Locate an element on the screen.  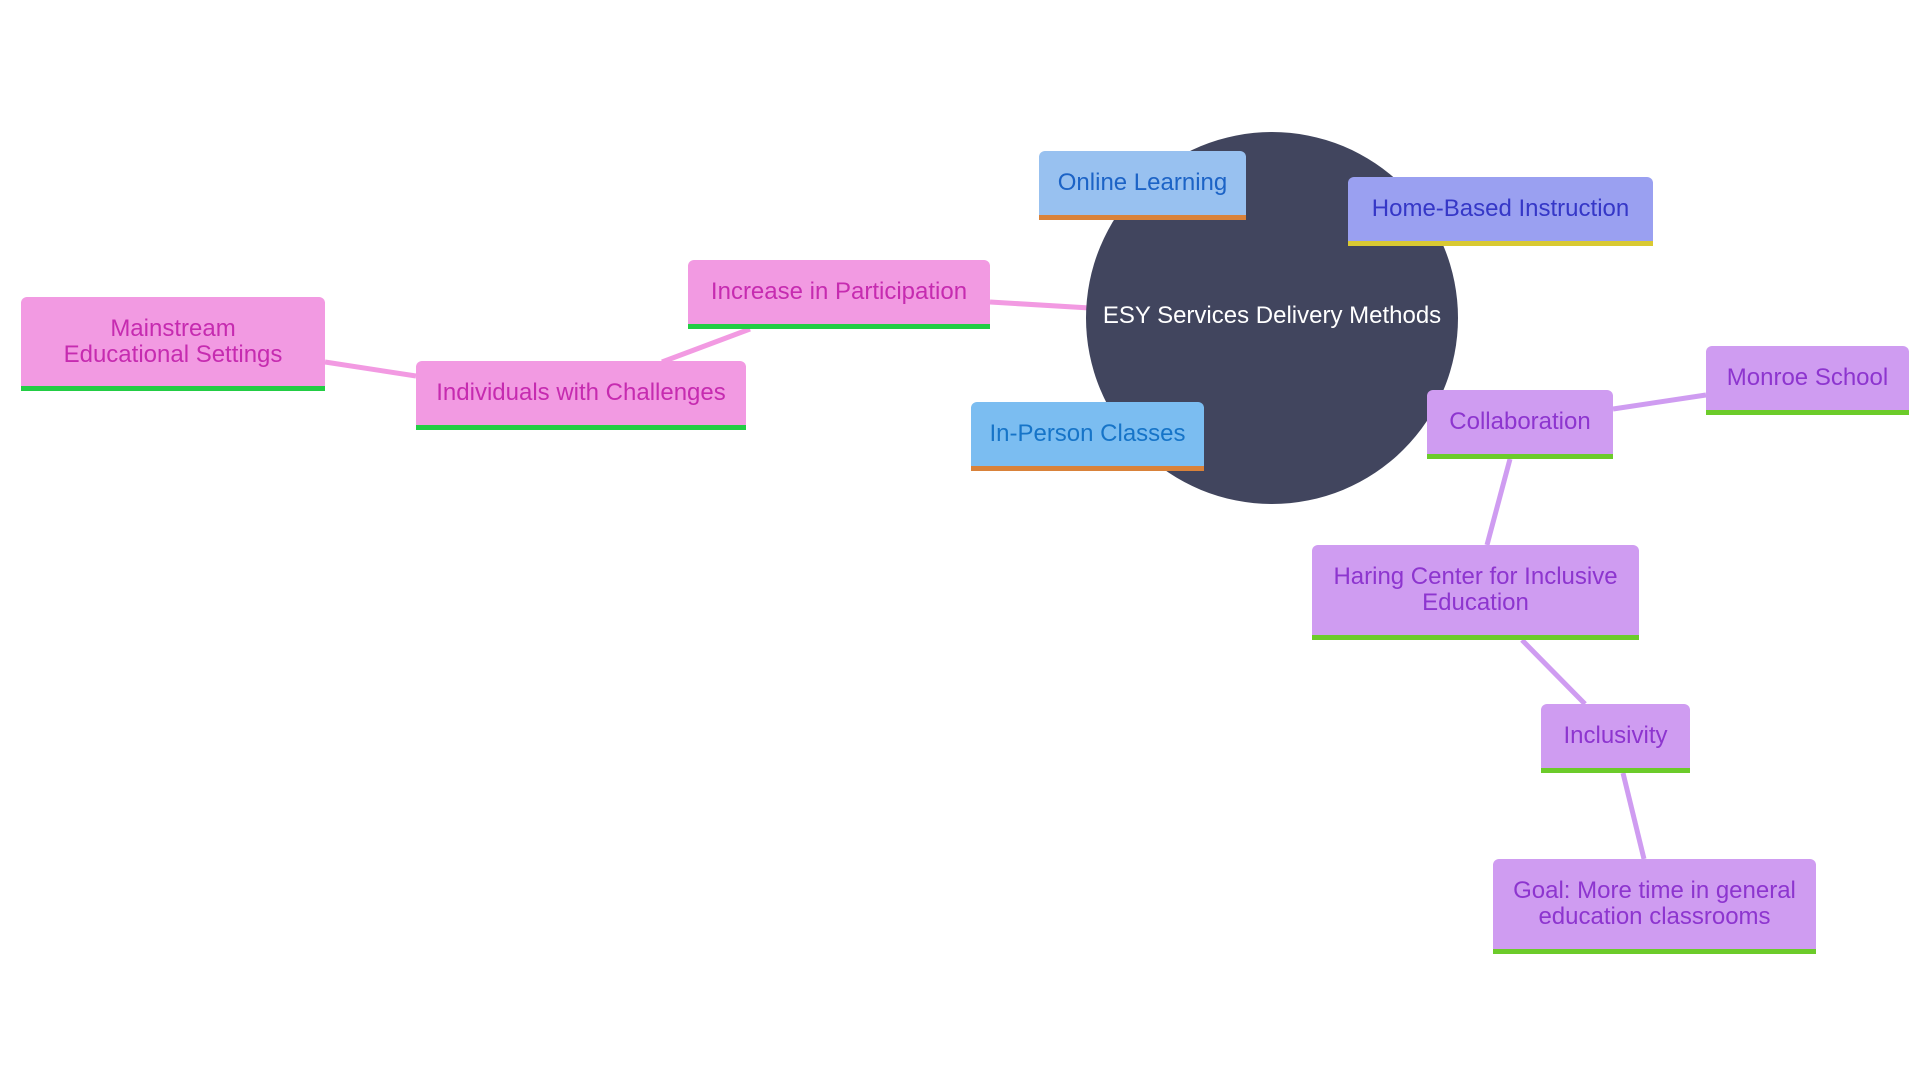
edge-collab-monroe is located at coordinates (1659, 402).